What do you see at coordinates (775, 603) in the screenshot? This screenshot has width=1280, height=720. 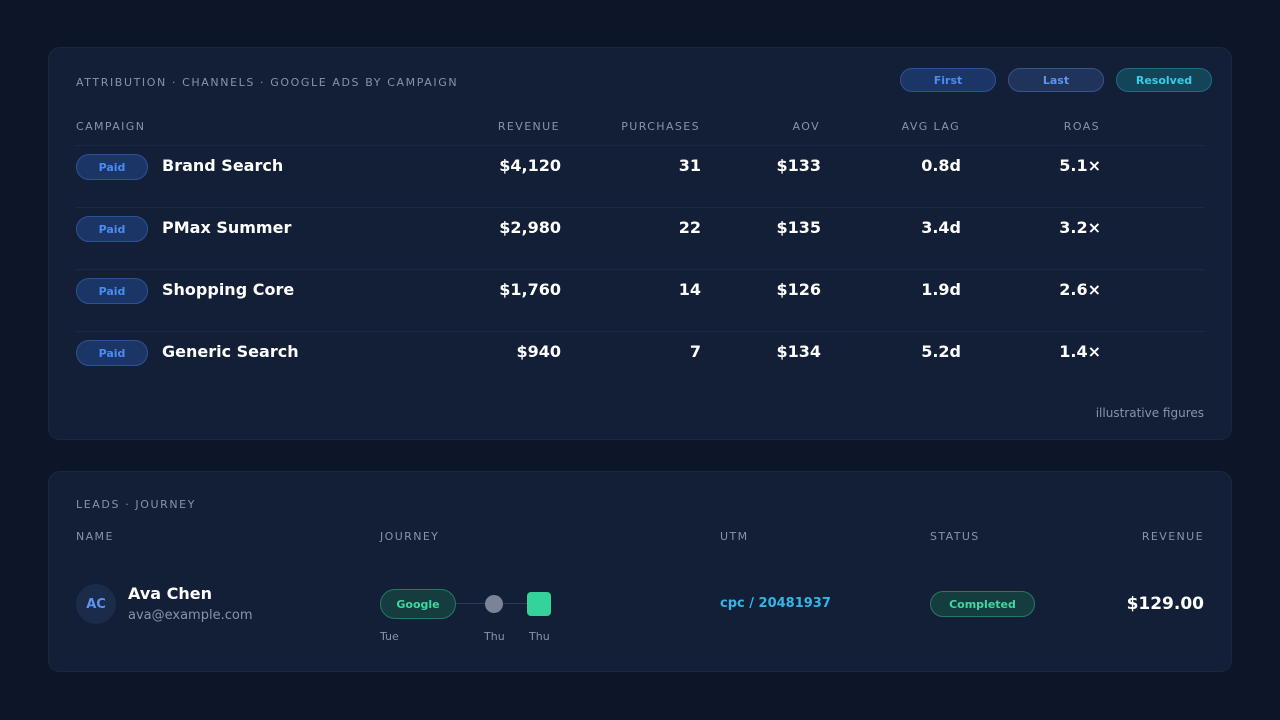 I see `utm-link: cpc / 20481937` at bounding box center [775, 603].